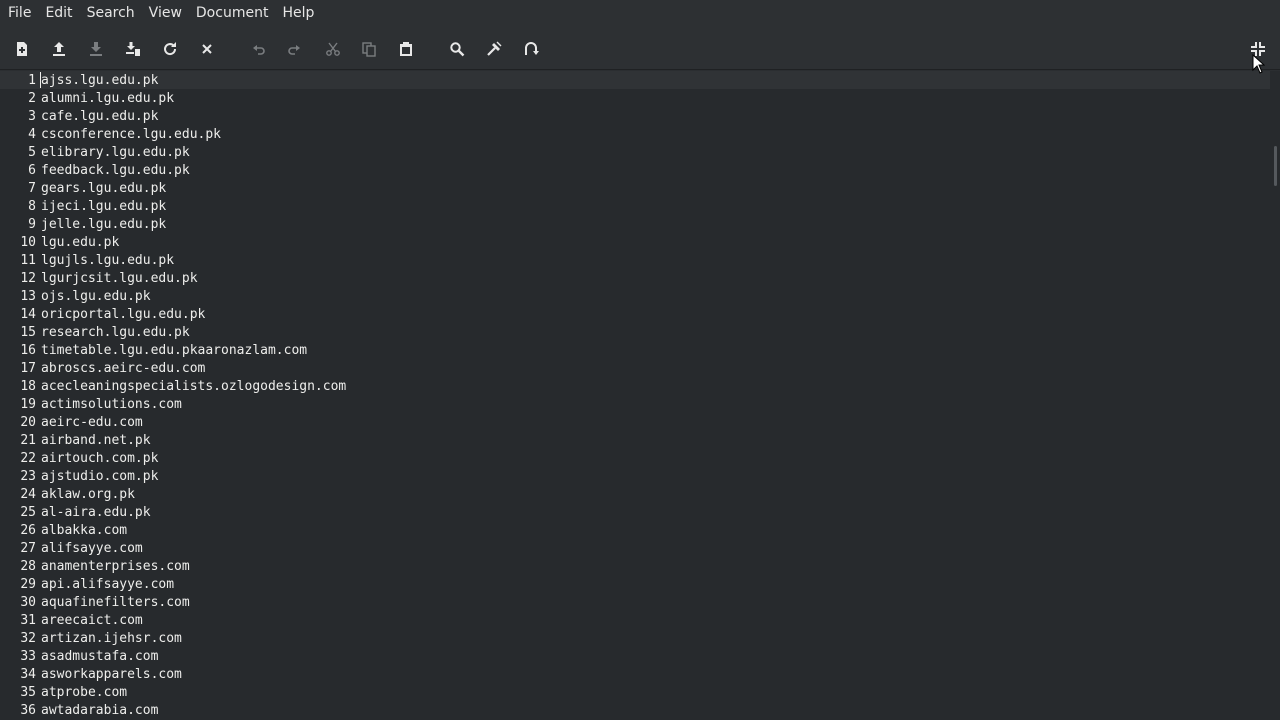 Image resolution: width=1280 pixels, height=720 pixels. Describe the element at coordinates (173, 656) in the screenshot. I see `editor-line: 33 asadmustafa.com` at that location.